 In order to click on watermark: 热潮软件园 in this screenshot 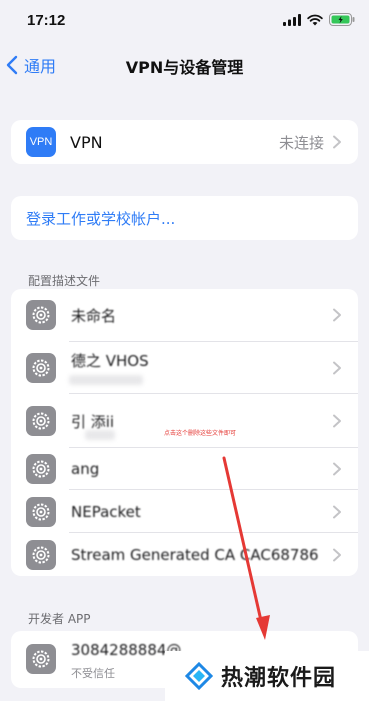, I will do `click(267, 676)`.